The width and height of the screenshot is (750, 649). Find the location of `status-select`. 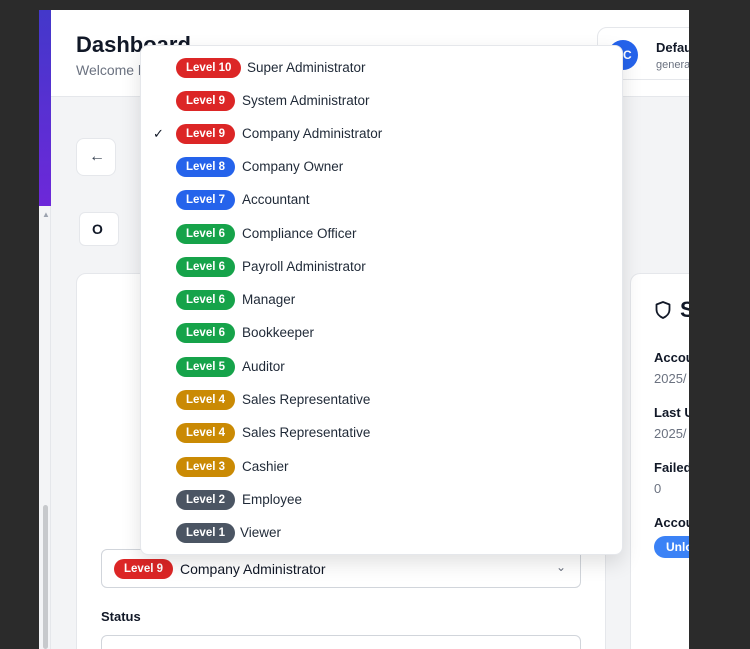

status-select is located at coordinates (341, 642).